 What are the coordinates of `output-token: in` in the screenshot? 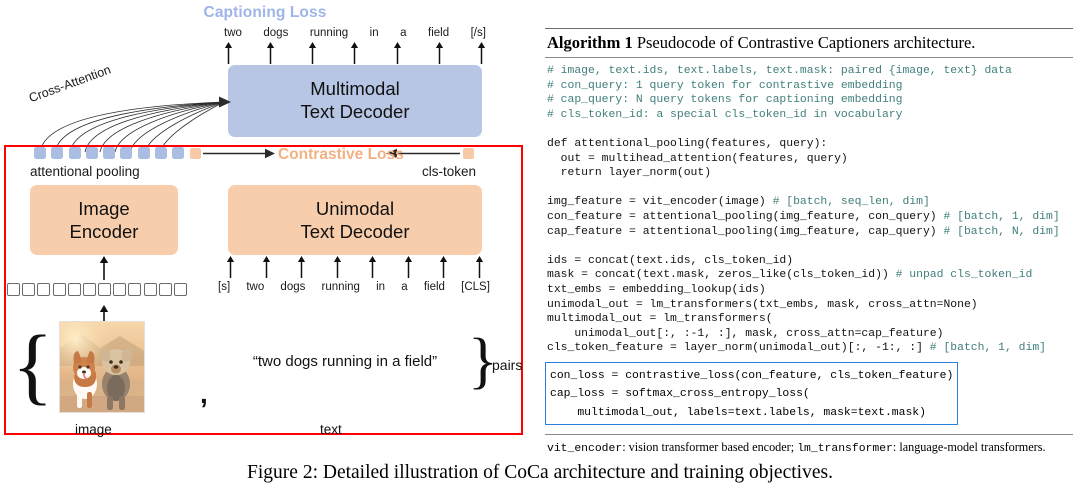 It's located at (374, 33).